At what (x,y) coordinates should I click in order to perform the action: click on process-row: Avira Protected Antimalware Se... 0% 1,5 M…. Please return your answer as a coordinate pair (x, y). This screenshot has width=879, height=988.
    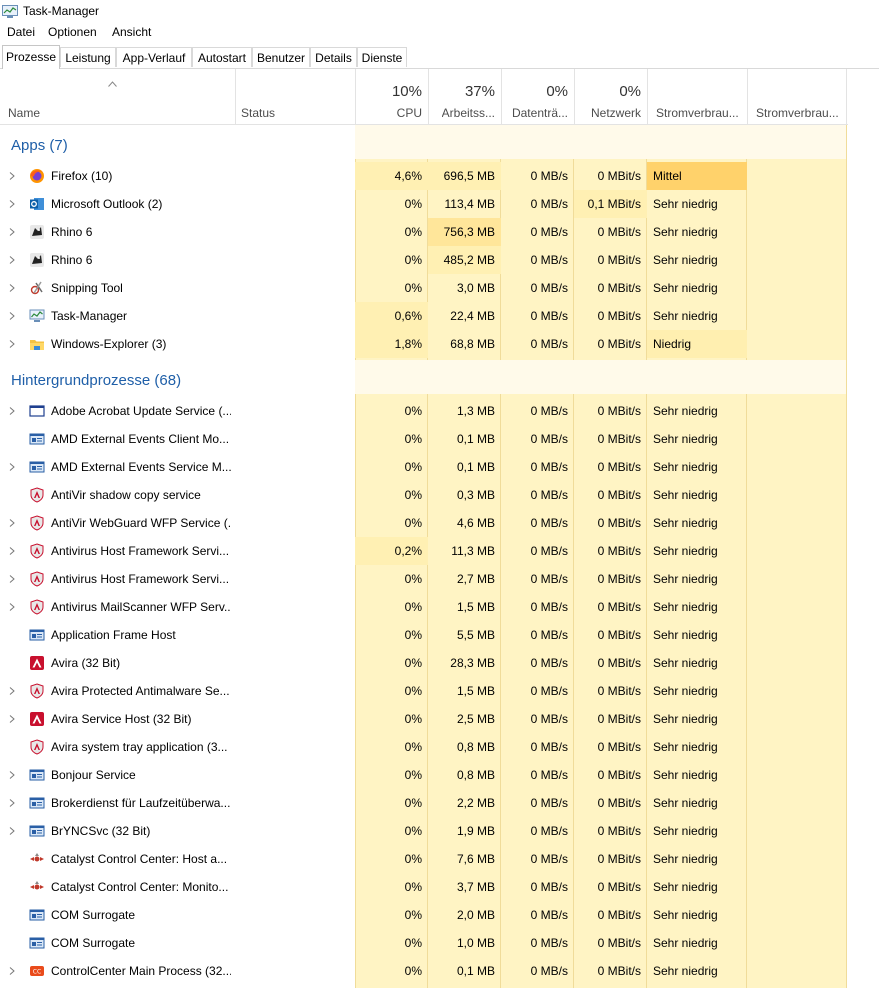
    Looking at the image, I should click on (439, 691).